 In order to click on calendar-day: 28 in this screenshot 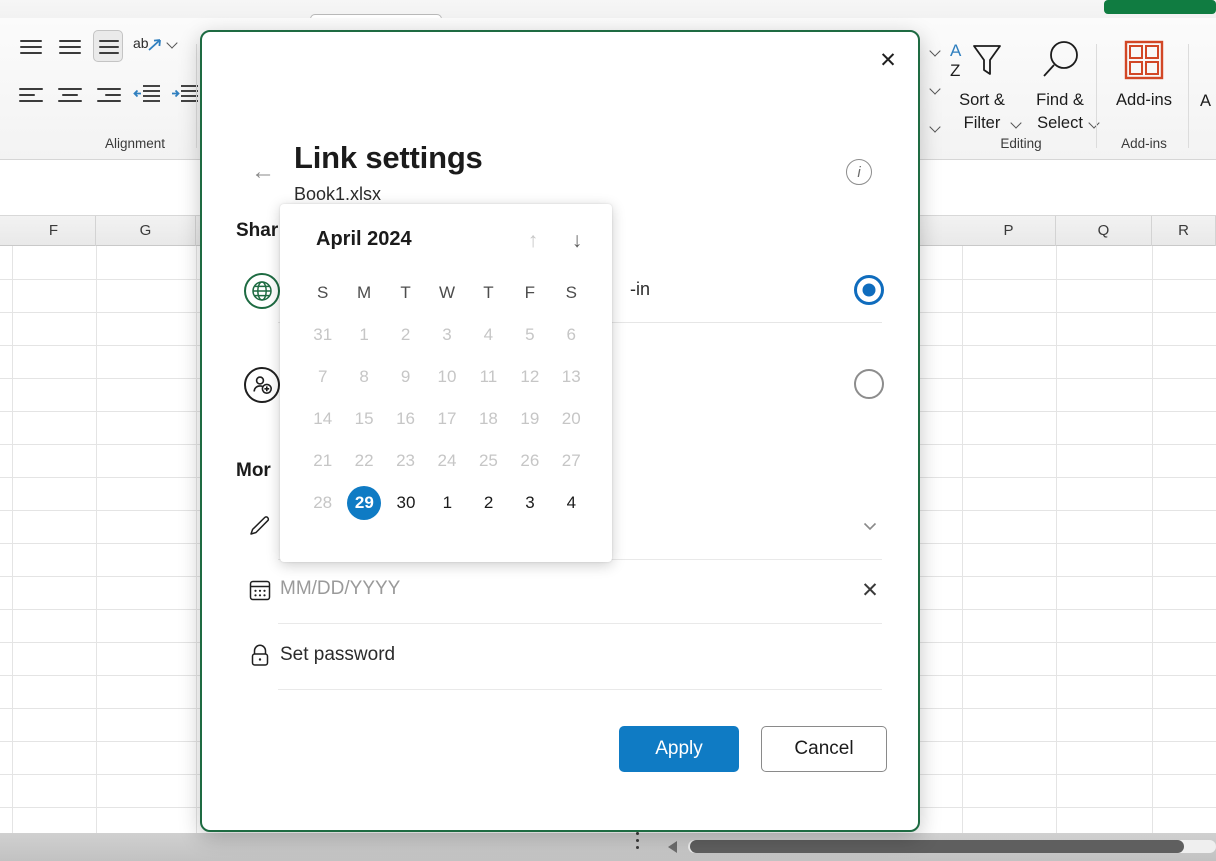, I will do `click(322, 503)`.